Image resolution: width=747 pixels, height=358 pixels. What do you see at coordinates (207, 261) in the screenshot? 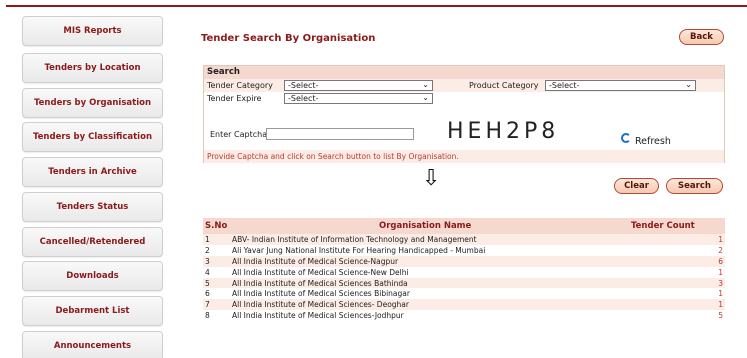
I see `row-sno: 3` at bounding box center [207, 261].